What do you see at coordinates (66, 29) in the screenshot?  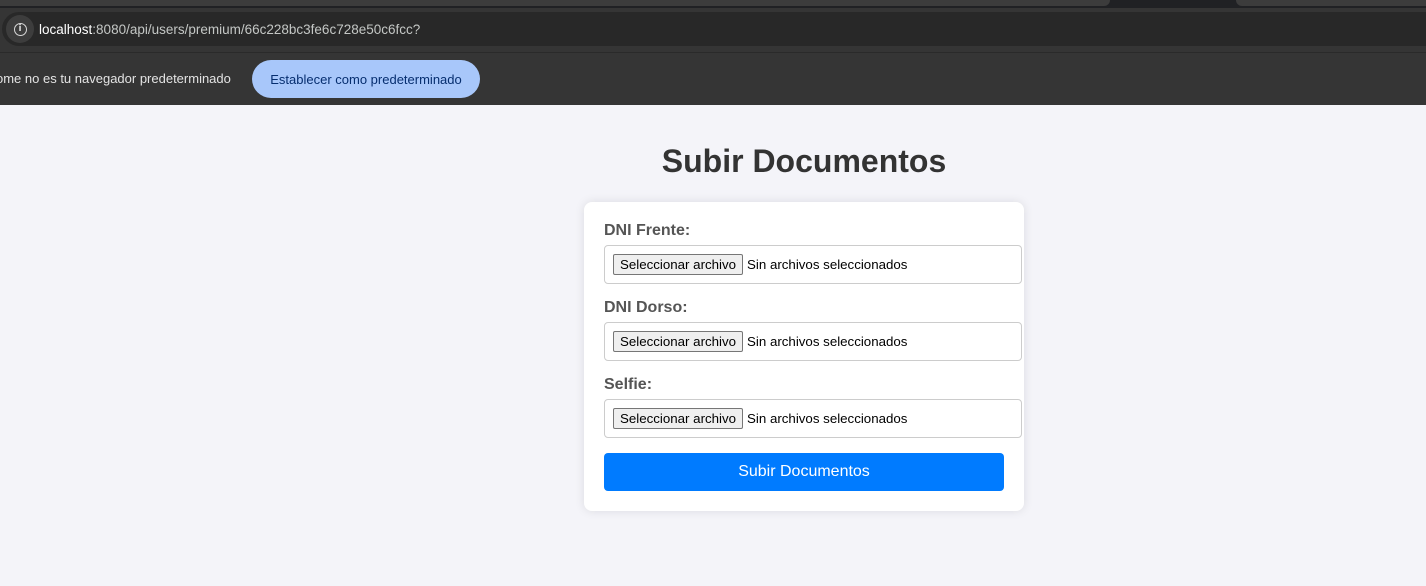 I see `url-host: localhost` at bounding box center [66, 29].